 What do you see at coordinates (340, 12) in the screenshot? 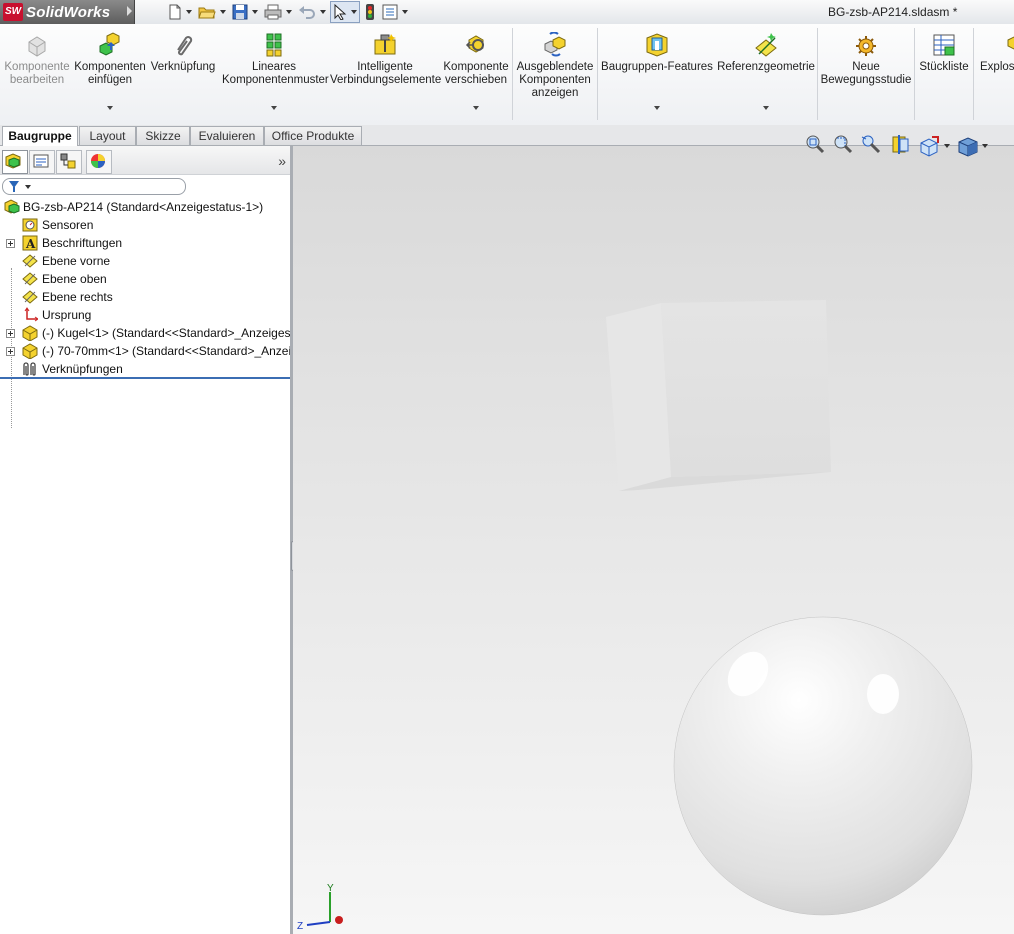
I see `select-arrow-icon` at bounding box center [340, 12].